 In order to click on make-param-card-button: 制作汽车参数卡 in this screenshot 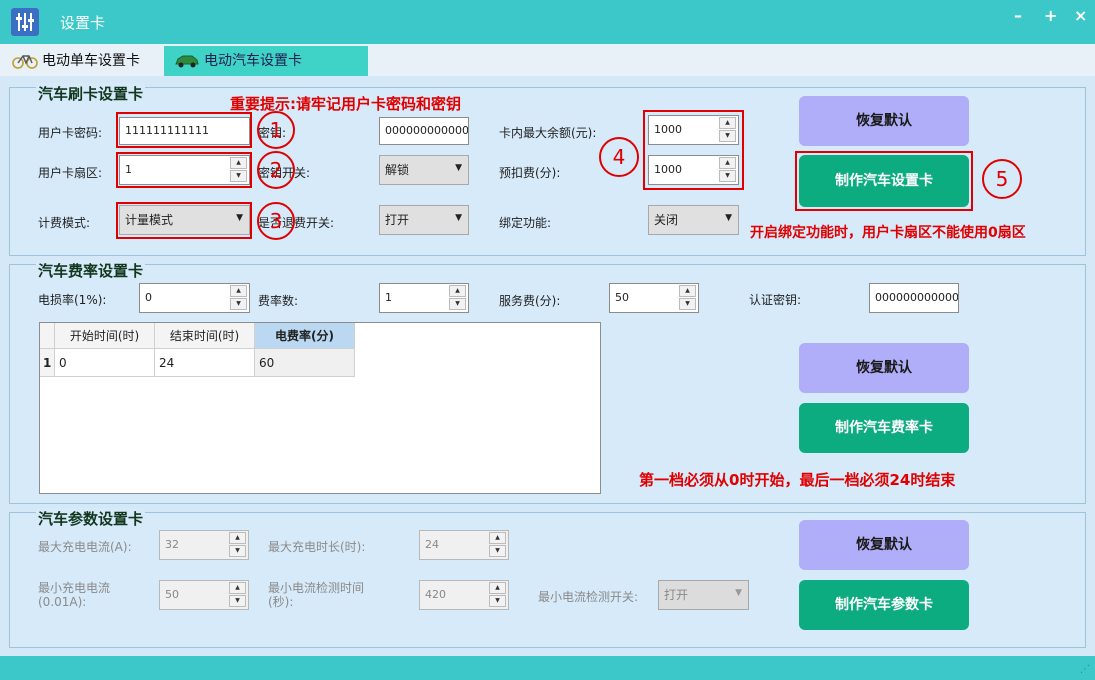, I will do `click(884, 605)`.